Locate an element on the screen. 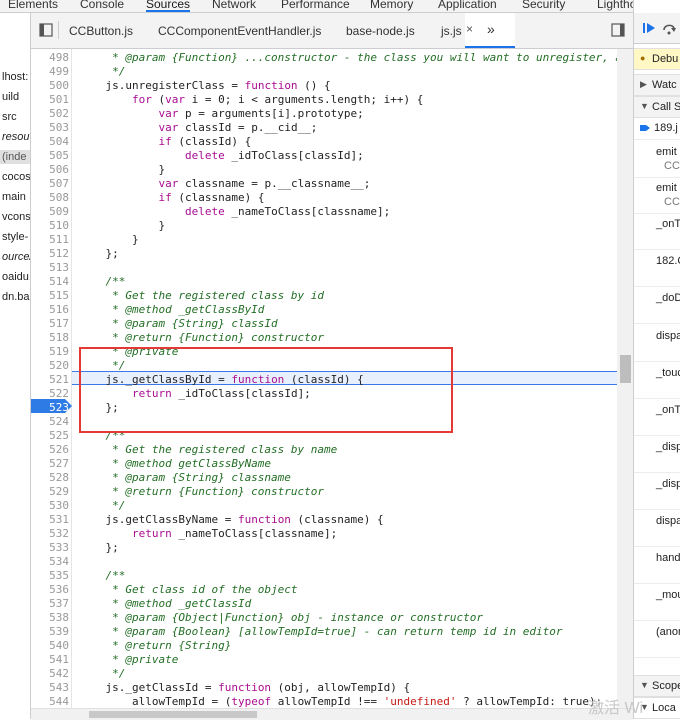 The height and width of the screenshot is (720, 680). line-number: 514 is located at coordinates (50, 282).